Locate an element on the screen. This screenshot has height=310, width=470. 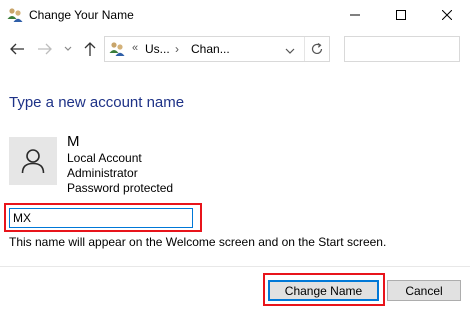
account-password-status: Password protected is located at coordinates (120, 188).